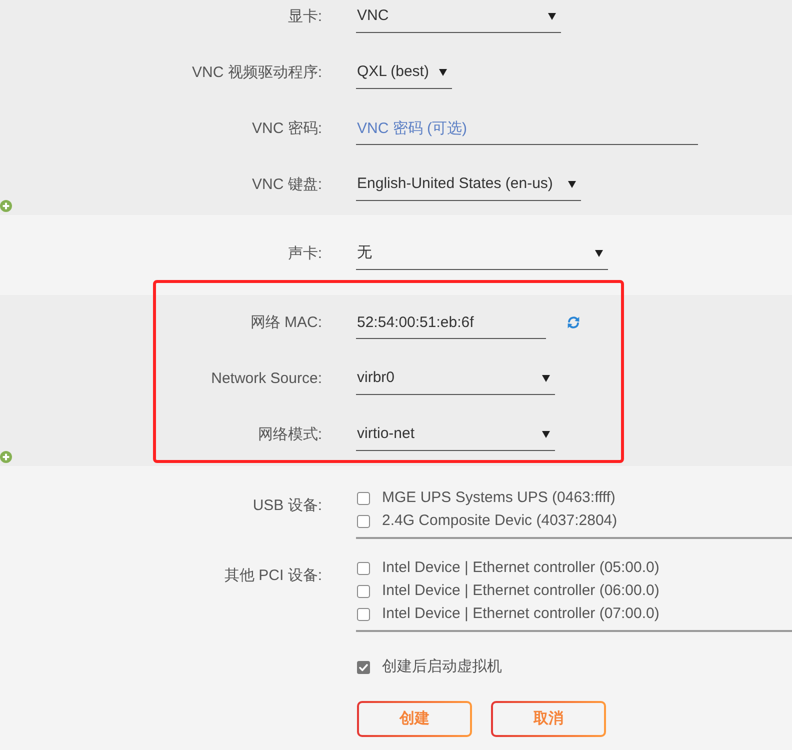 The height and width of the screenshot is (750, 792). What do you see at coordinates (521, 614) in the screenshot?
I see `checkbox-label: Intel Device | Ethernet controller (07:00.0)` at bounding box center [521, 614].